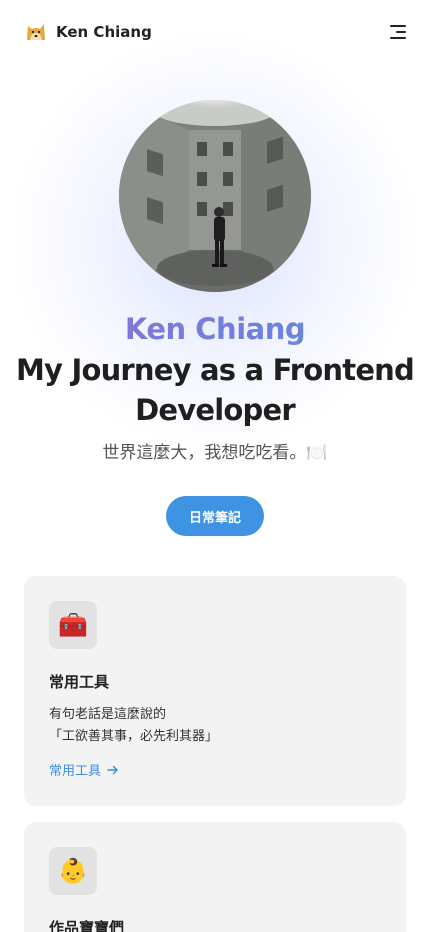 Image resolution: width=430 pixels, height=932 pixels. What do you see at coordinates (215, 726) in the screenshot?
I see `card-description: 有句老話是這麼說的 「工欲善其事，必先利其器」` at bounding box center [215, 726].